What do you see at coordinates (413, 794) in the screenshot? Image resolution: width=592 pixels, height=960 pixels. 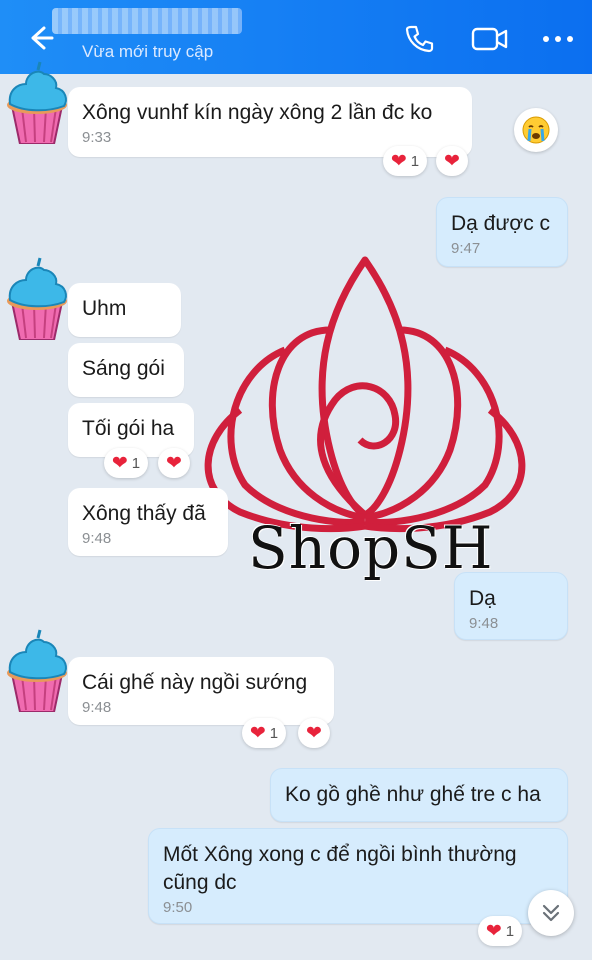 I see `message-text: Ko gồ ghề như ghế tre c ha` at bounding box center [413, 794].